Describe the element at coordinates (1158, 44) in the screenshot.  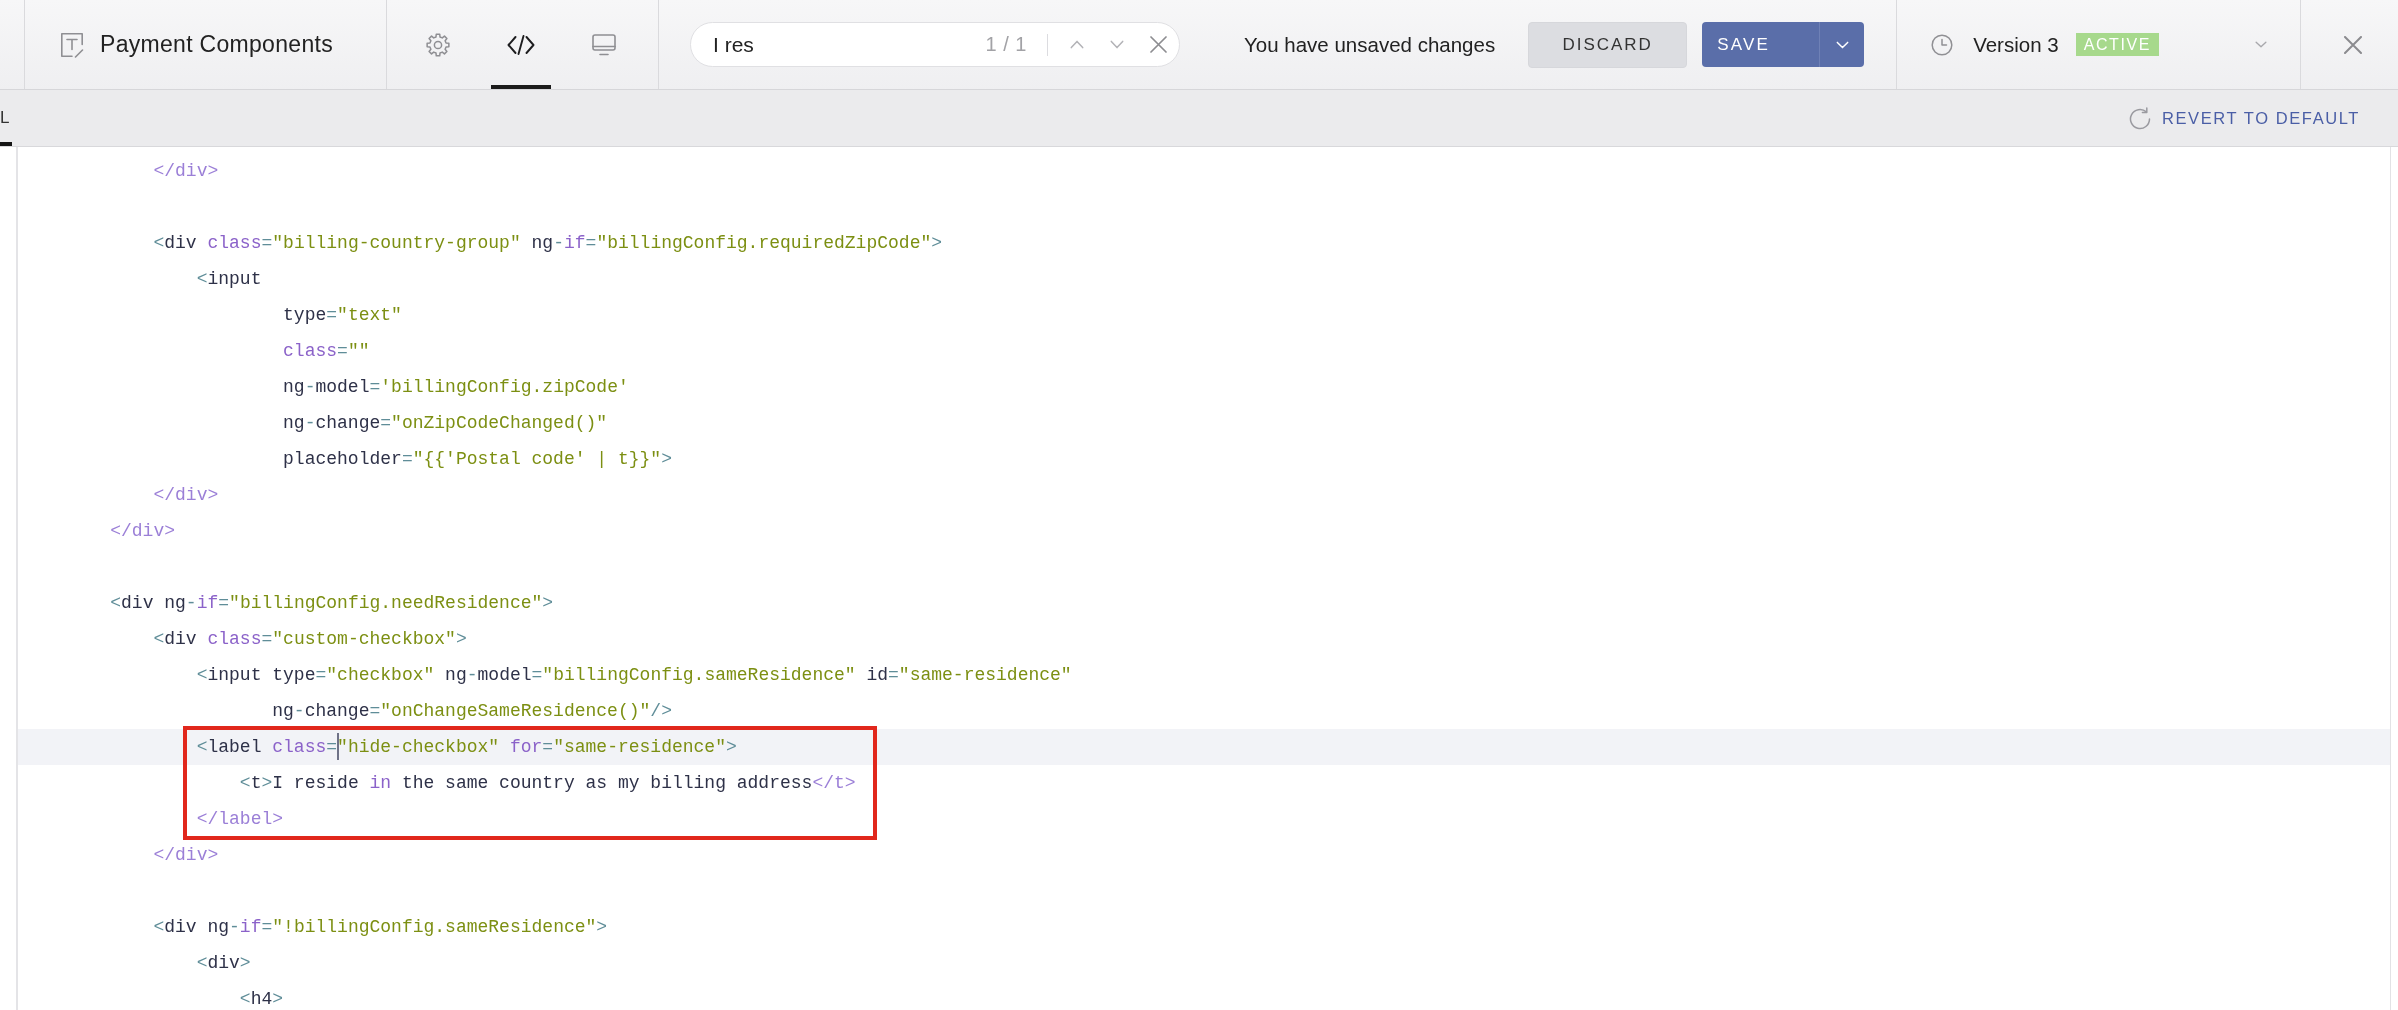
I see `clear-search-icon` at that location.